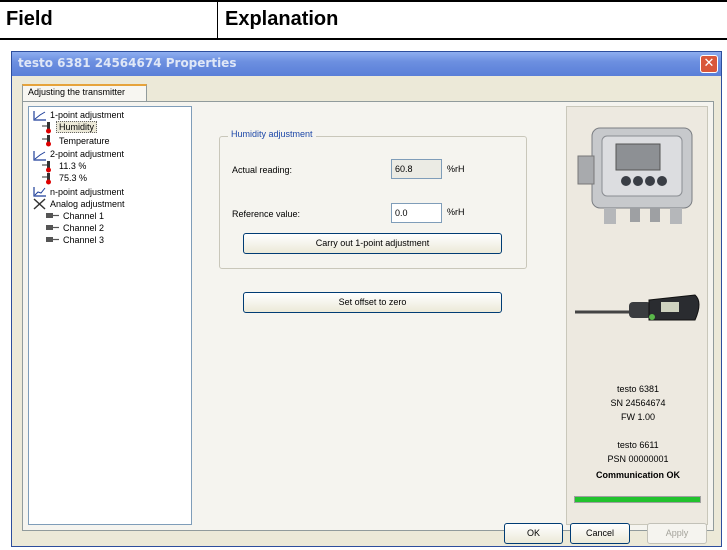  Describe the element at coordinates (282, 19) in the screenshot. I see `explanation-column-header: Explanation` at that location.